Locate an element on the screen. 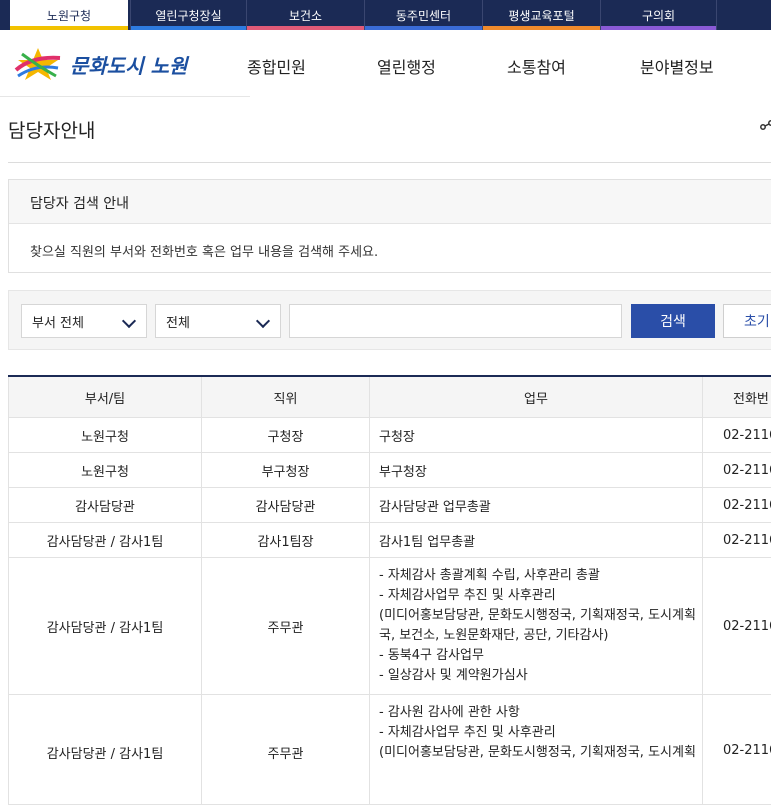 This screenshot has height=805, width=771. search-input is located at coordinates (455, 321).